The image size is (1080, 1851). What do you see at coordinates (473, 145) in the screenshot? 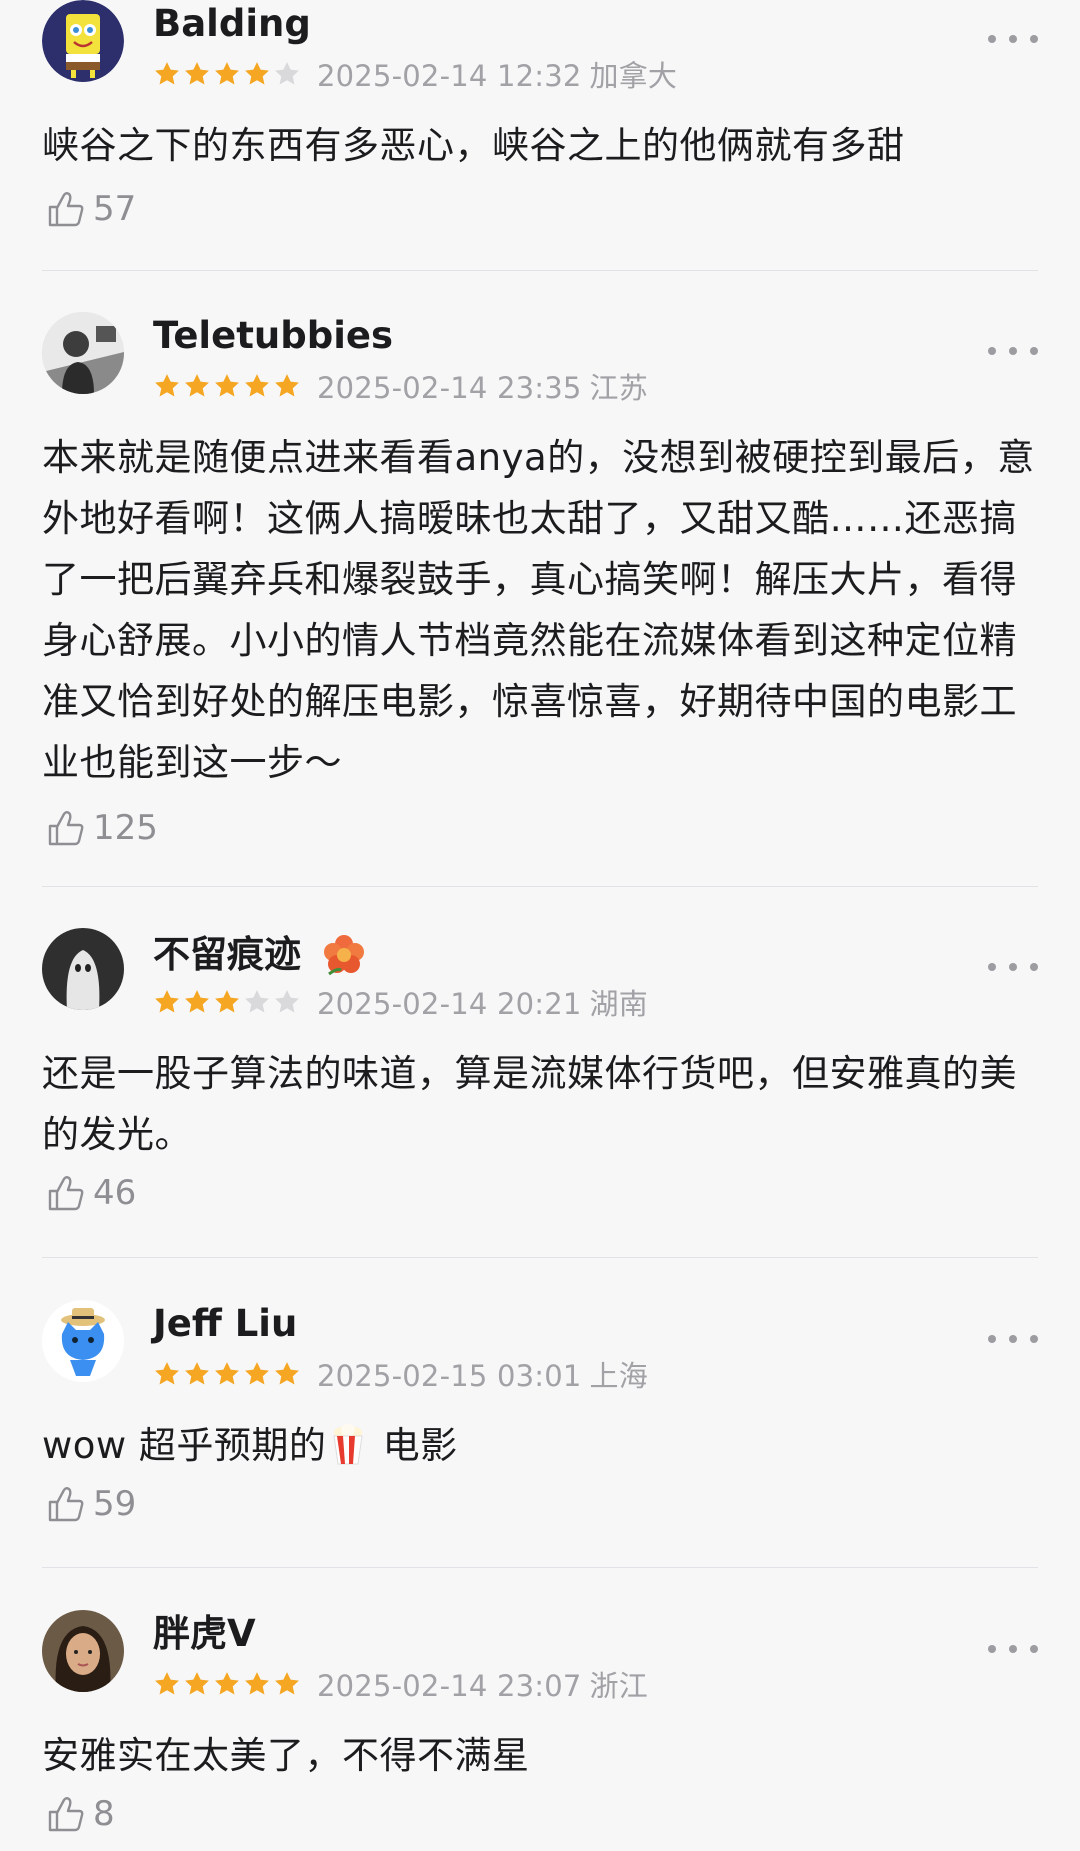
I see `review-content: 峡谷之下的东西有多恶心，峡谷之上的他俩就有多甜` at bounding box center [473, 145].